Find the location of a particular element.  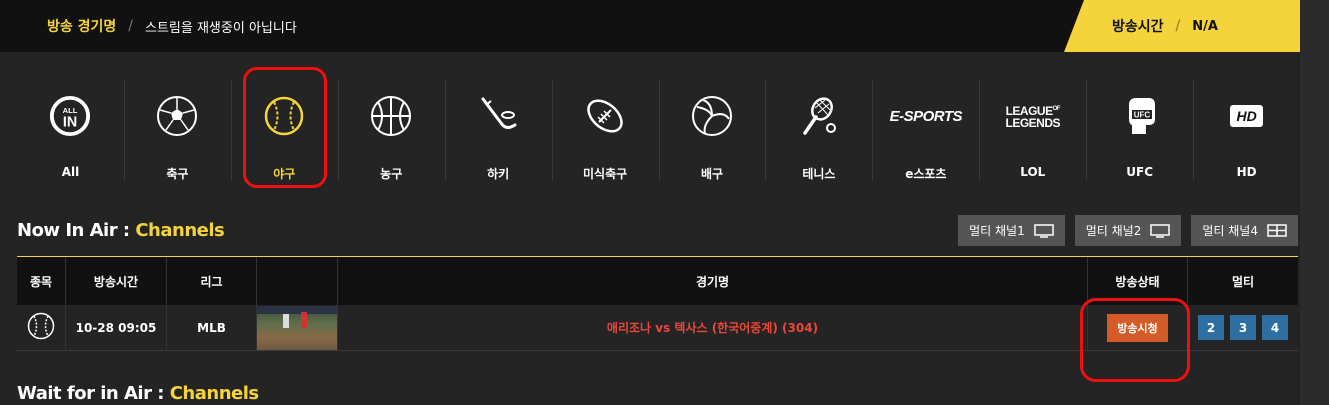

row-sport-cell is located at coordinates (41, 327).